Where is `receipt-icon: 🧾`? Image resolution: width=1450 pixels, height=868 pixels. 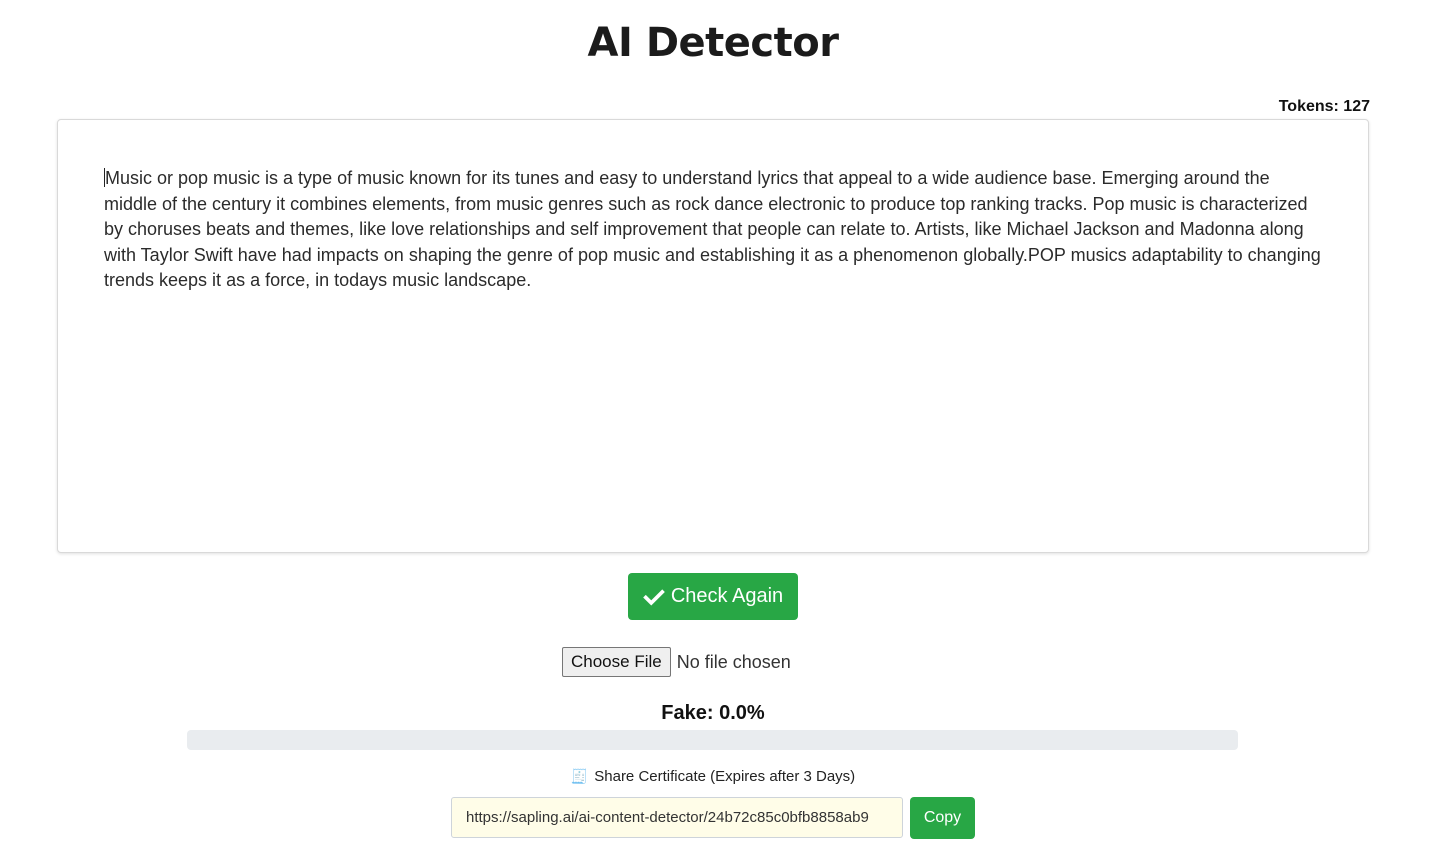
receipt-icon: 🧾 is located at coordinates (579, 776).